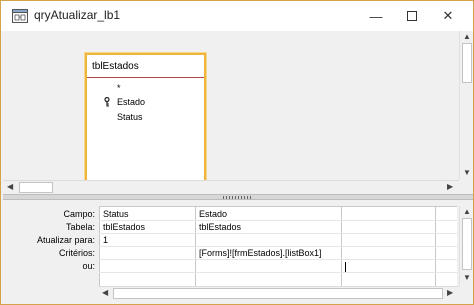 Image resolution: width=474 pixels, height=305 pixels. Describe the element at coordinates (116, 214) in the screenshot. I see `cell-campo-col1: Status` at that location.